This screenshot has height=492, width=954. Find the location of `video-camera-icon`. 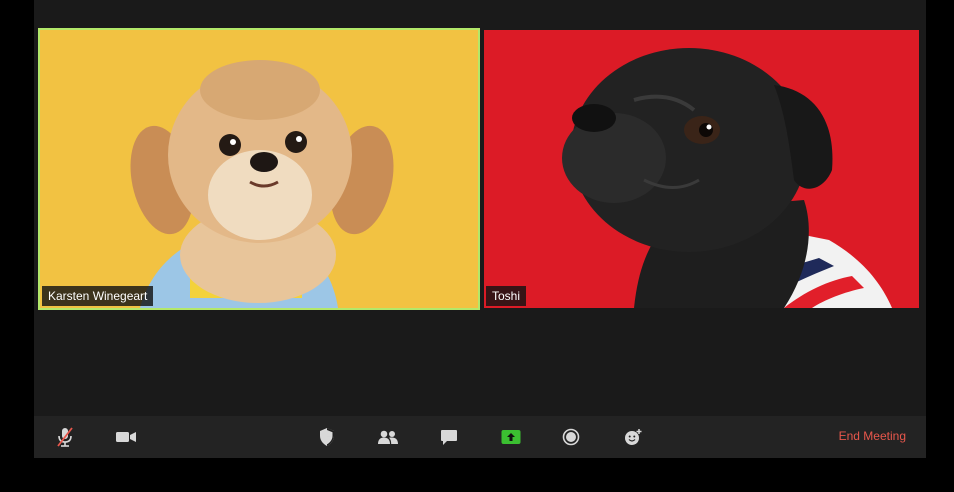

video-camera-icon is located at coordinates (126, 437).